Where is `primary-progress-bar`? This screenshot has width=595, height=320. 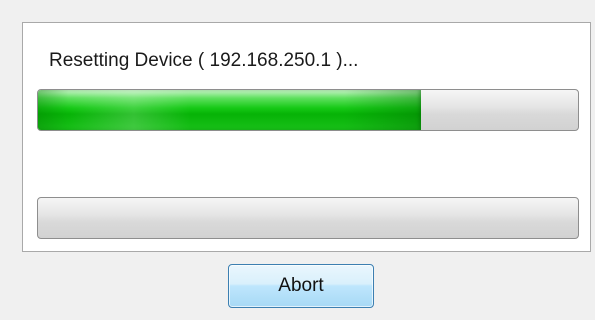
primary-progress-bar is located at coordinates (308, 110).